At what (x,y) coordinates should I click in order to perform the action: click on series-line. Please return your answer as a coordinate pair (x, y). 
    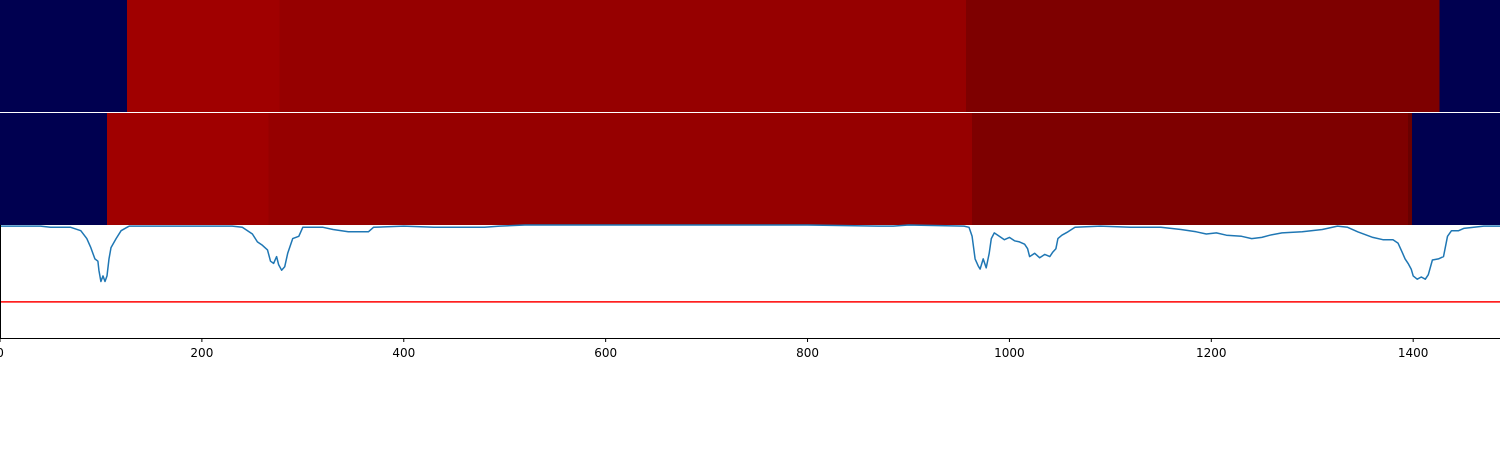
    Looking at the image, I should click on (750, 253).